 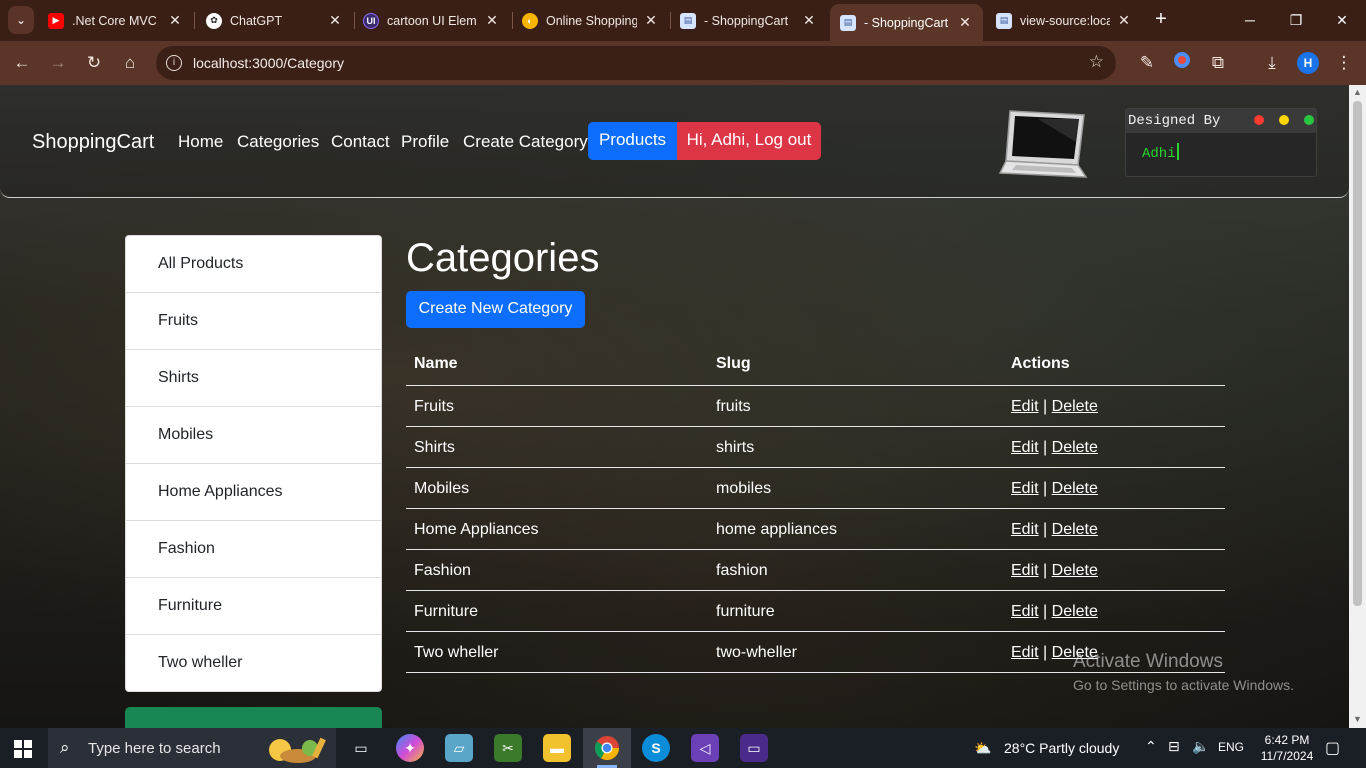 I want to click on back-icon: ←, so click(x=22, y=63).